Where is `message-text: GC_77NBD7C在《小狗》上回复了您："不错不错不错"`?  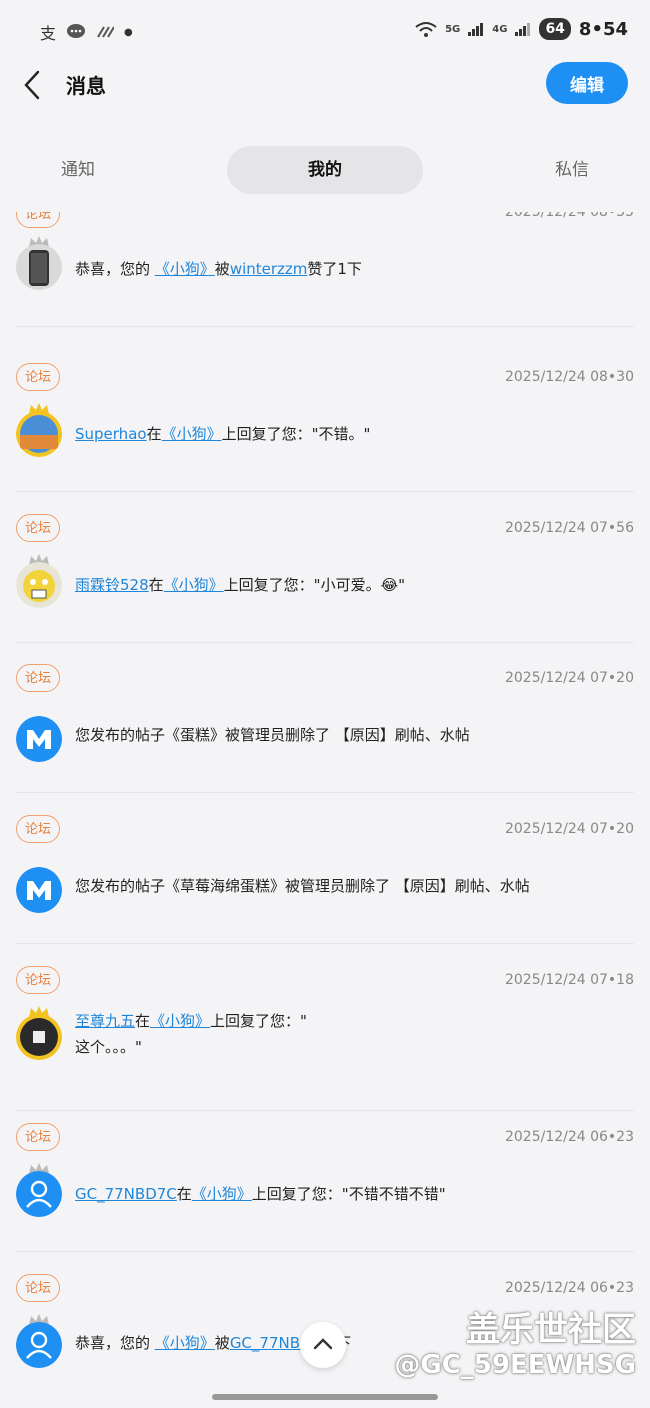
message-text: GC_77NBD7C在《小狗》上回复了您："不错不错不错" is located at coordinates (347, 1194).